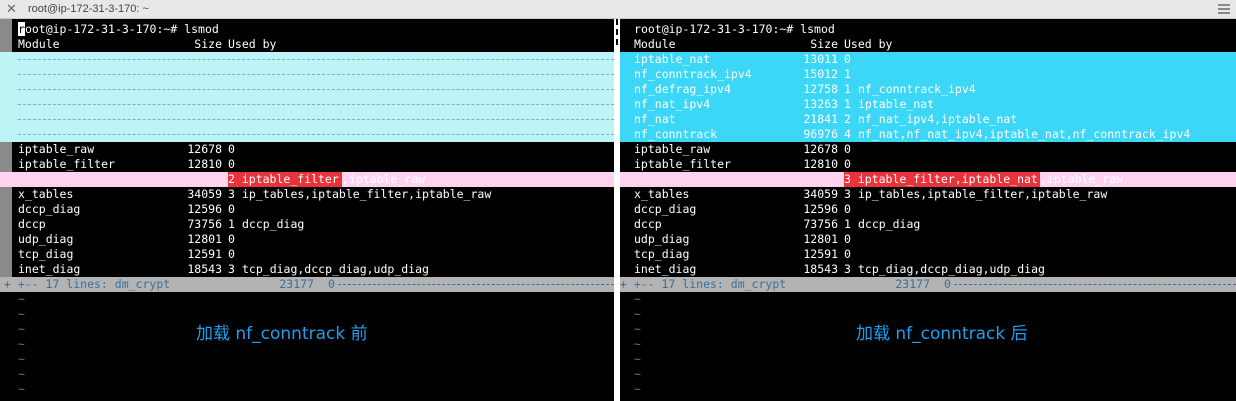 This screenshot has width=1236, height=401. What do you see at coordinates (928, 74) in the screenshot?
I see `added-row: nf_conntrack_ipv4 15012 1` at bounding box center [928, 74].